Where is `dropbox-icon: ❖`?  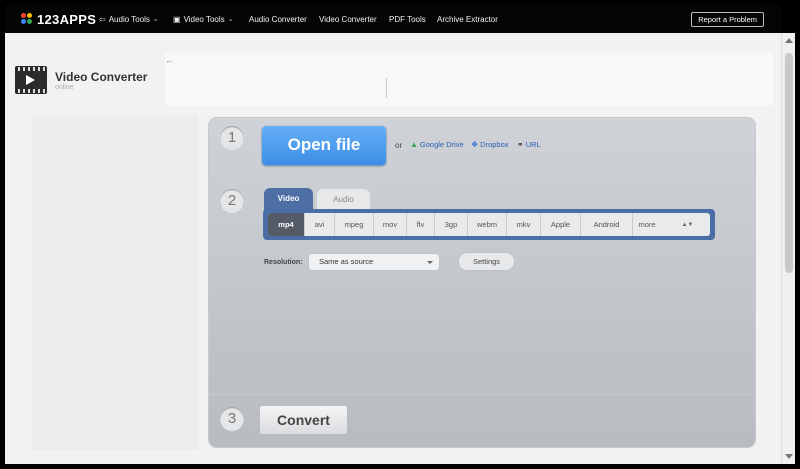 dropbox-icon: ❖ is located at coordinates (475, 144).